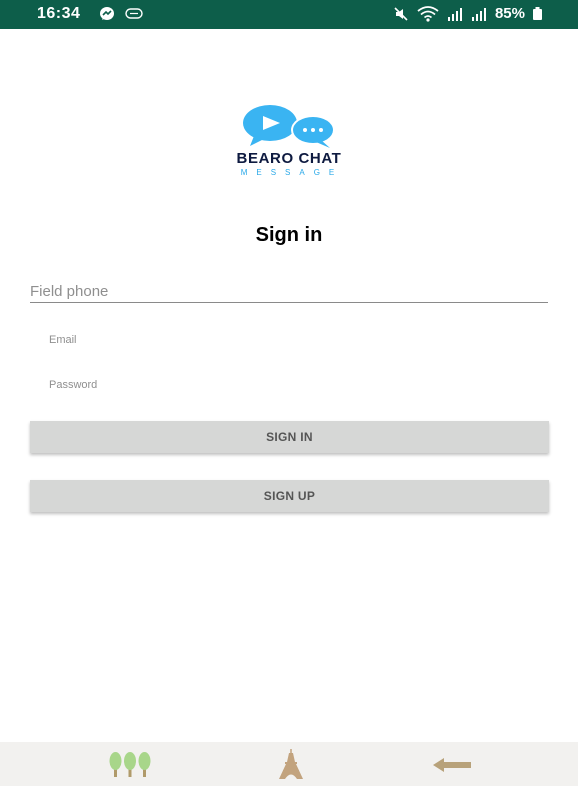  What do you see at coordinates (537, 13) in the screenshot?
I see `battery-icon` at bounding box center [537, 13].